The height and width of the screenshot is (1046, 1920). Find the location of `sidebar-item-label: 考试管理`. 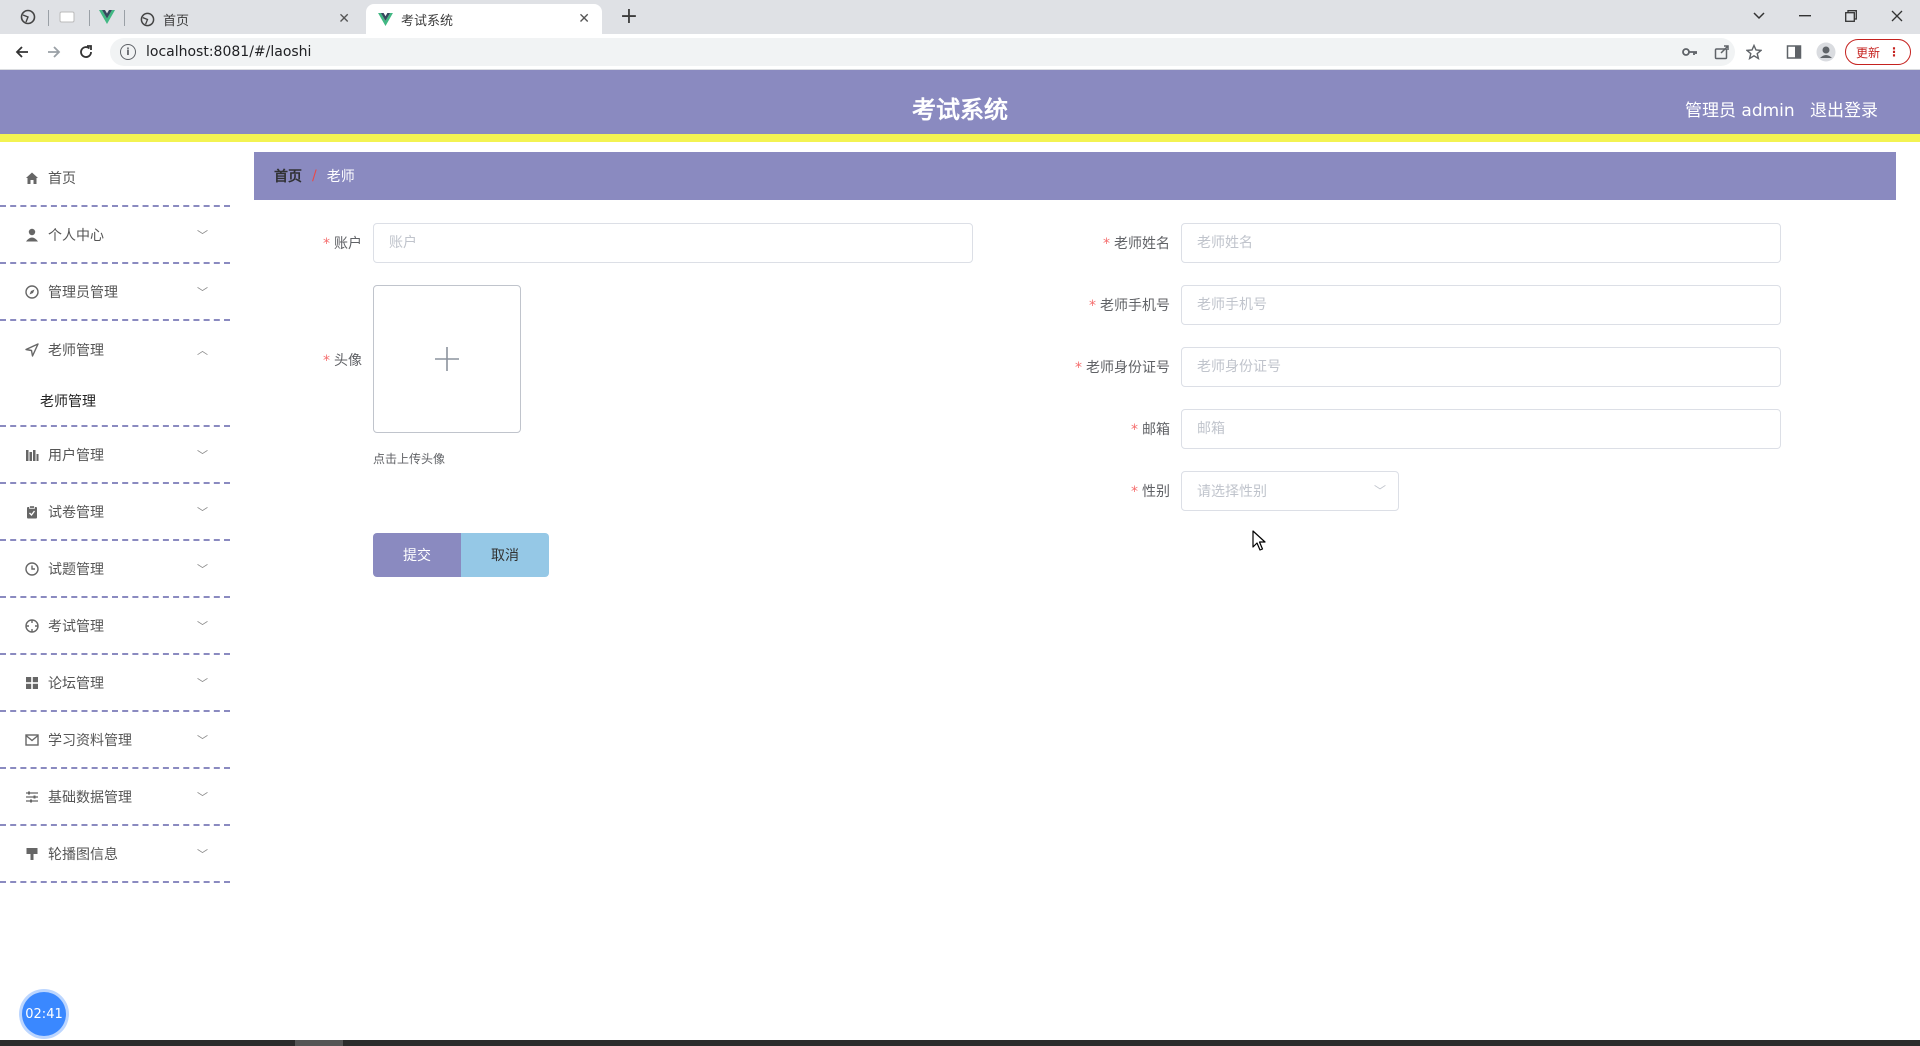

sidebar-item-label: 考试管理 is located at coordinates (76, 626).